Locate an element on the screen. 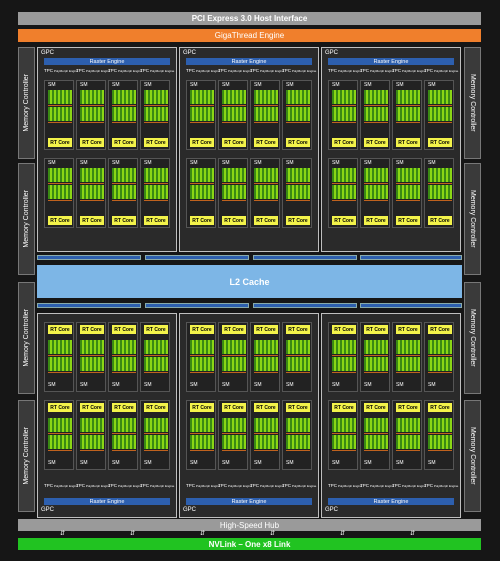 This screenshot has width=500, height=561. memory-controller-label: Memory Controller is located at coordinates (26, 219).